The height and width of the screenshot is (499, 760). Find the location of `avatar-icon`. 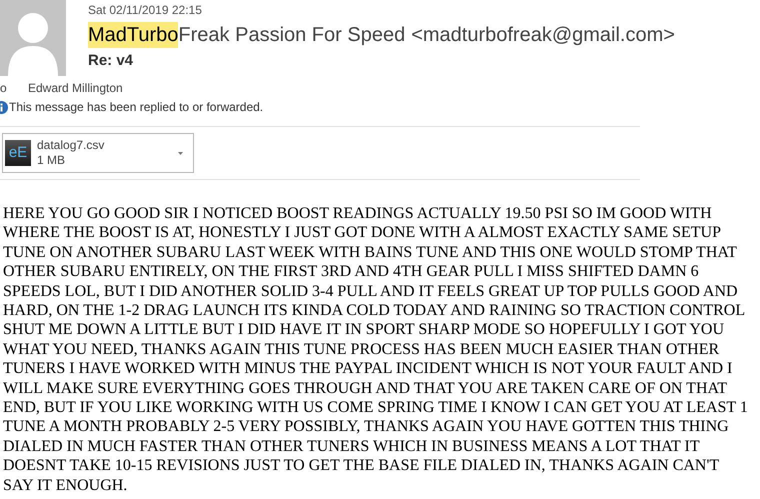

avatar-icon is located at coordinates (33, 38).